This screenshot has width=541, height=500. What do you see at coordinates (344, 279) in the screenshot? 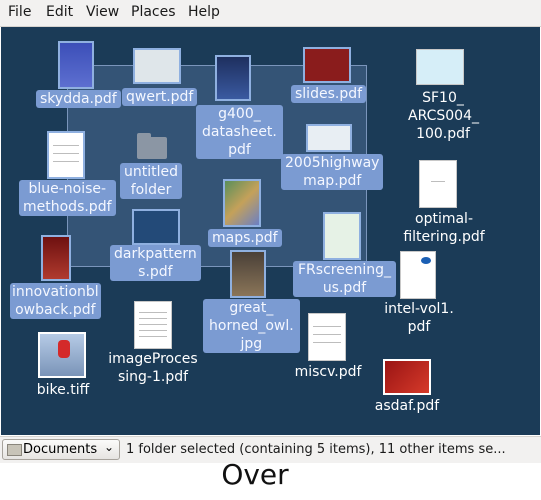
I see `file-label: FRscreening_ us.pdf` at bounding box center [344, 279].